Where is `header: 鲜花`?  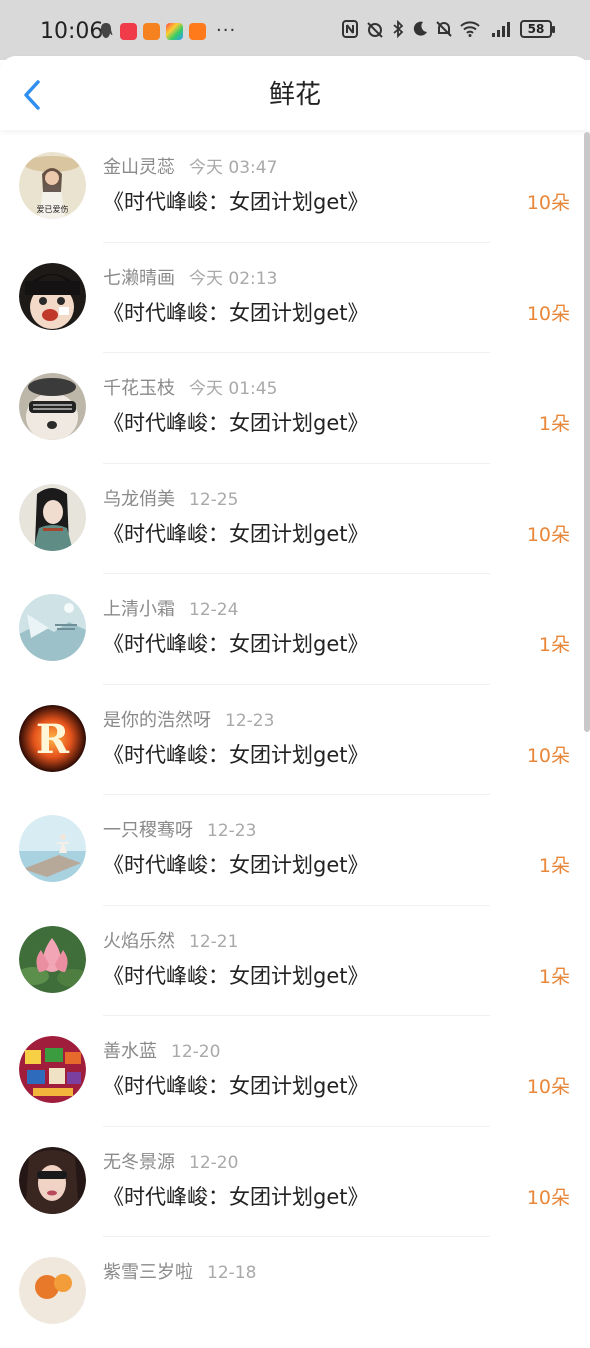 header: 鲜花 is located at coordinates (295, 93).